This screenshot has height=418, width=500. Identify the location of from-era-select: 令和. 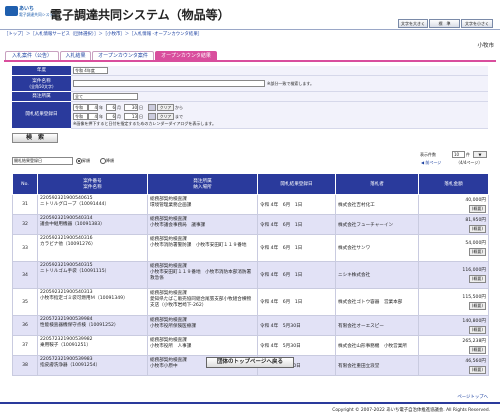
(80, 107).